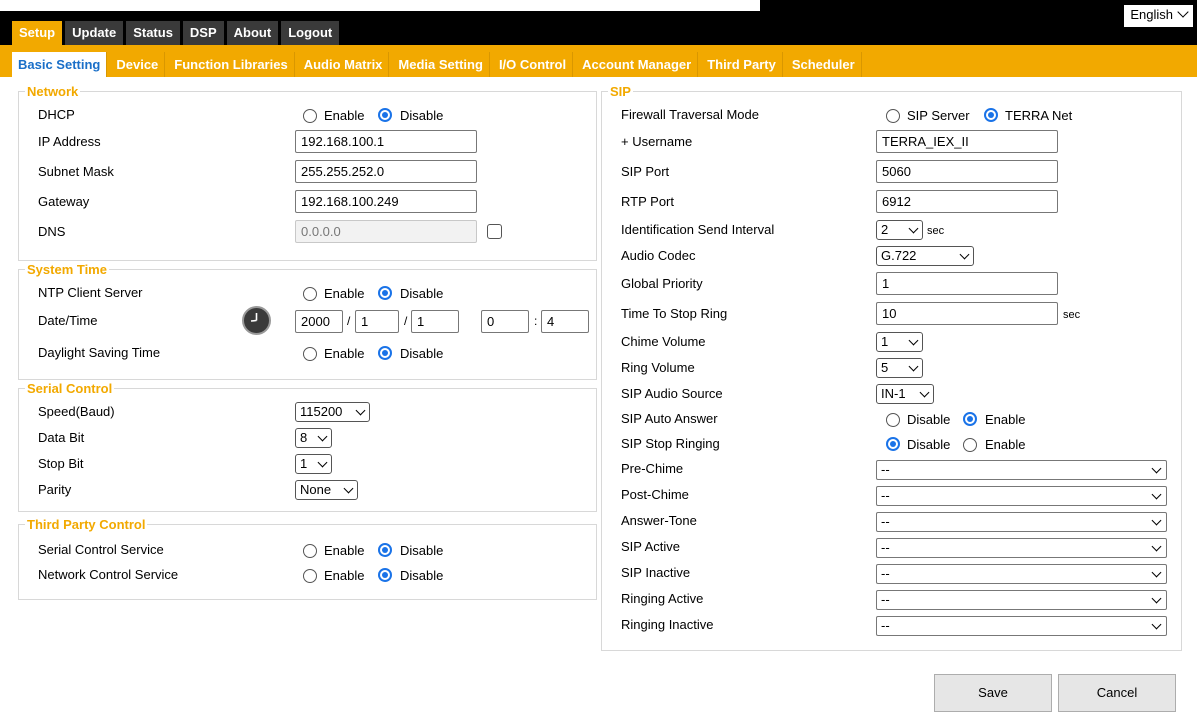  I want to click on ip-address-input: 192.168.100.1, so click(386, 141).